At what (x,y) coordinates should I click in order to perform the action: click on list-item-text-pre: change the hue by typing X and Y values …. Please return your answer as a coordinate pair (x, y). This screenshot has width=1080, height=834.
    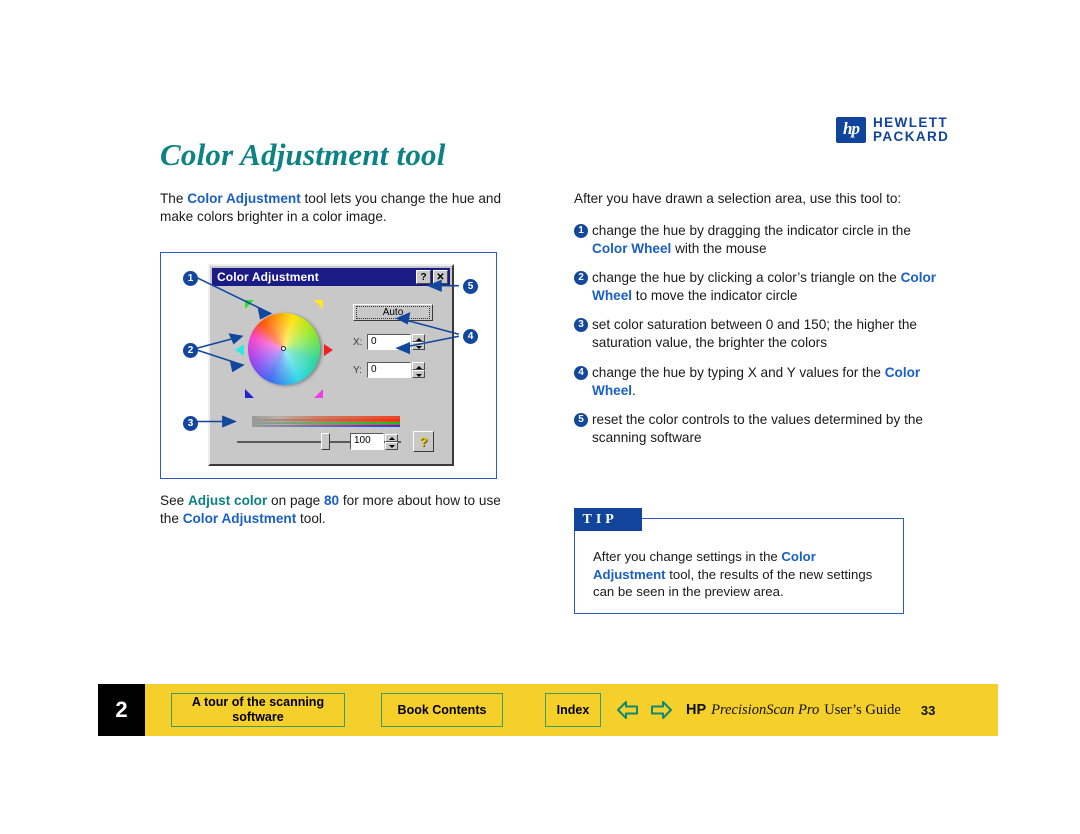
    Looking at the image, I should click on (738, 372).